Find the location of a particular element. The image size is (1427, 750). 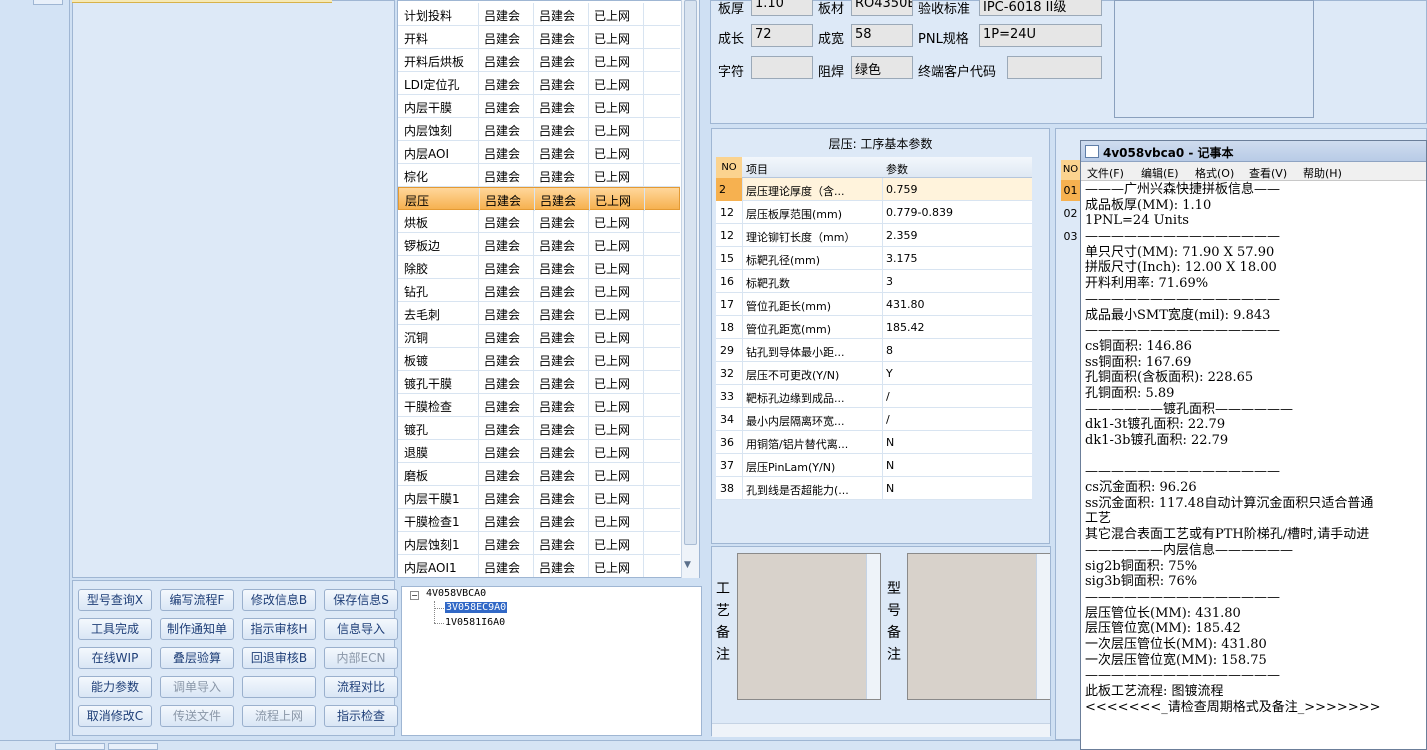

action-button: 能力参数 is located at coordinates (115, 687).